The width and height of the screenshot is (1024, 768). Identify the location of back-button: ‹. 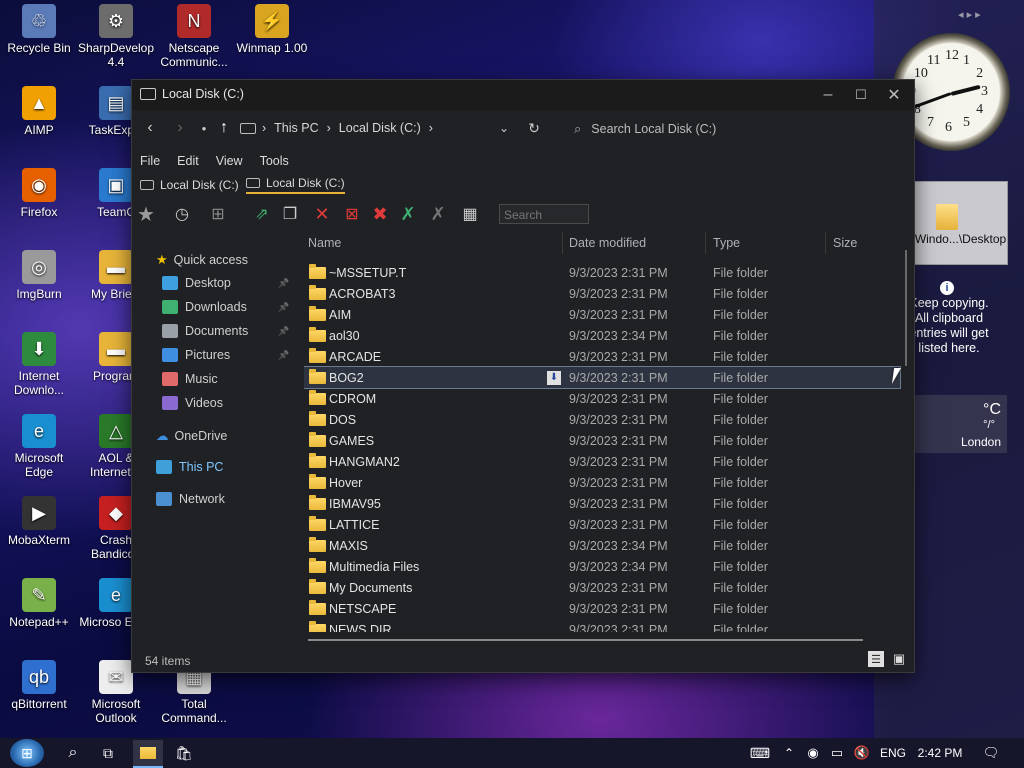
(150, 128).